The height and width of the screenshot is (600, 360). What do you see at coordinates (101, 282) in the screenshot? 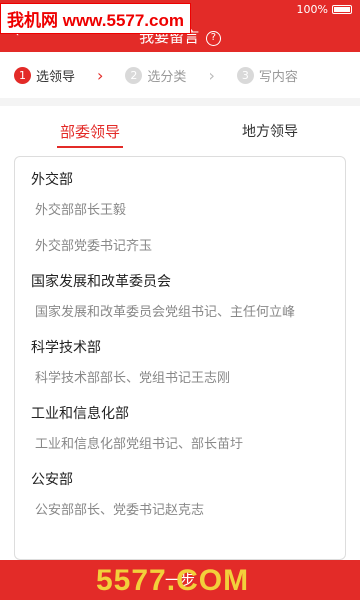
I see `department-header: 国家发展和改革委员会` at bounding box center [101, 282].